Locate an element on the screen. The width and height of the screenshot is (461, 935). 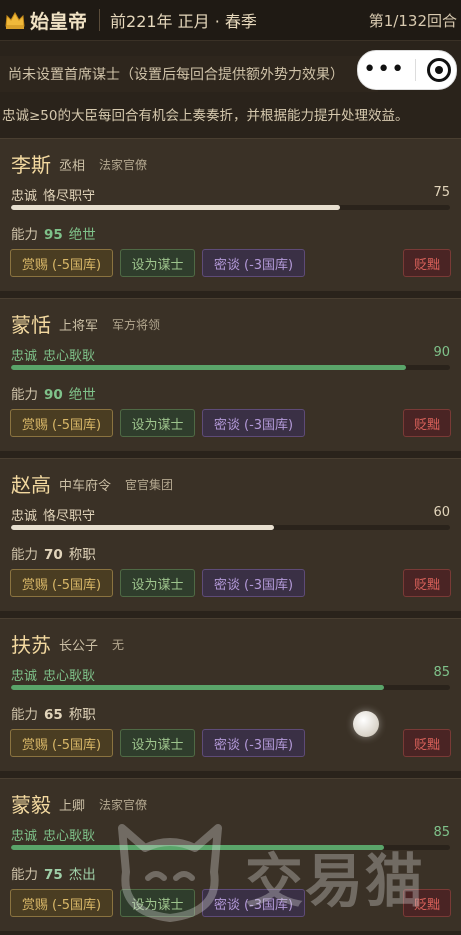
loyalty-value: 90 is located at coordinates (441, 352).